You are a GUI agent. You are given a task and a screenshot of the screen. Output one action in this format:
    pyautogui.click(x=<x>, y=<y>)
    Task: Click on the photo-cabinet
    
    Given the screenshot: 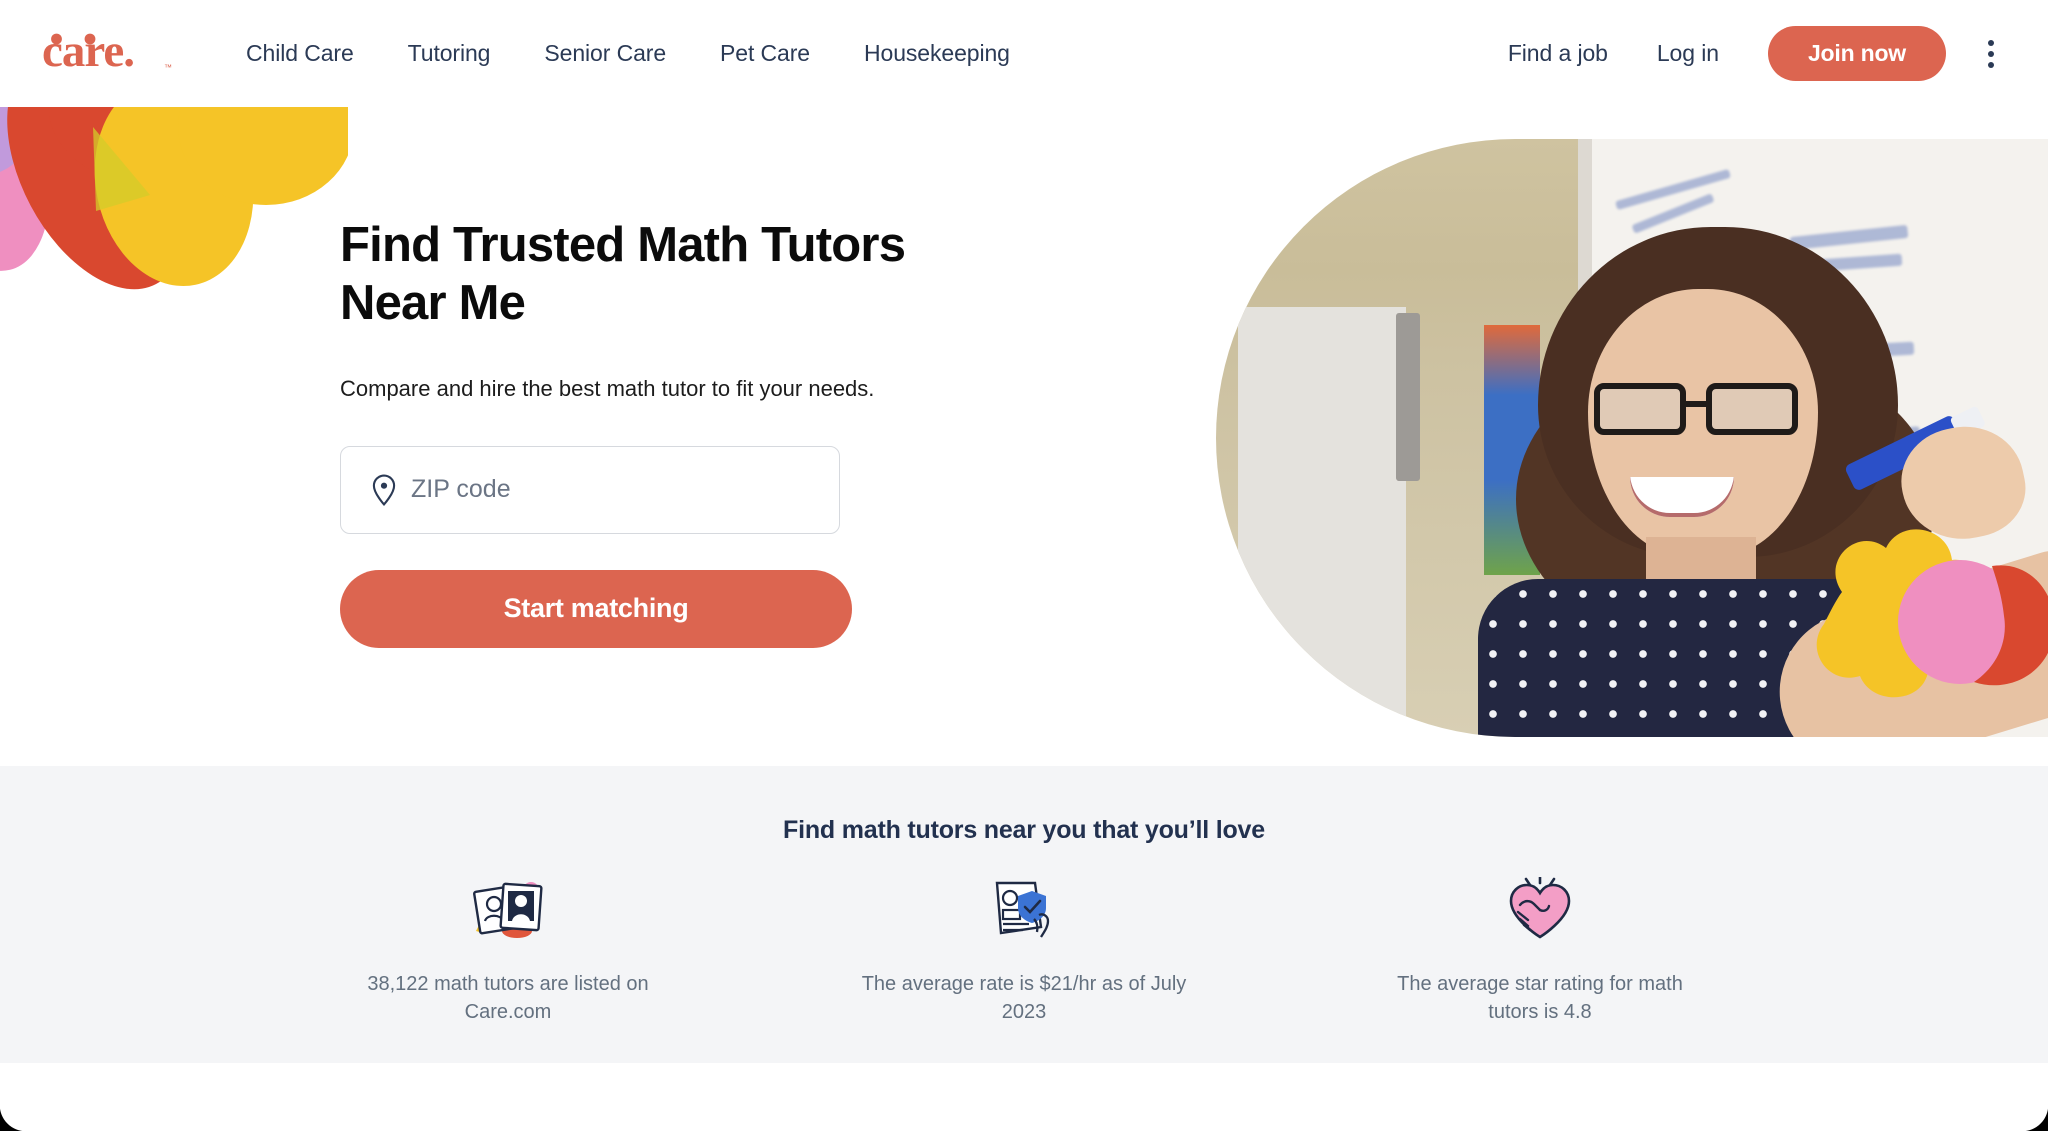 What is the action you would take?
    pyautogui.click(x=1329, y=522)
    